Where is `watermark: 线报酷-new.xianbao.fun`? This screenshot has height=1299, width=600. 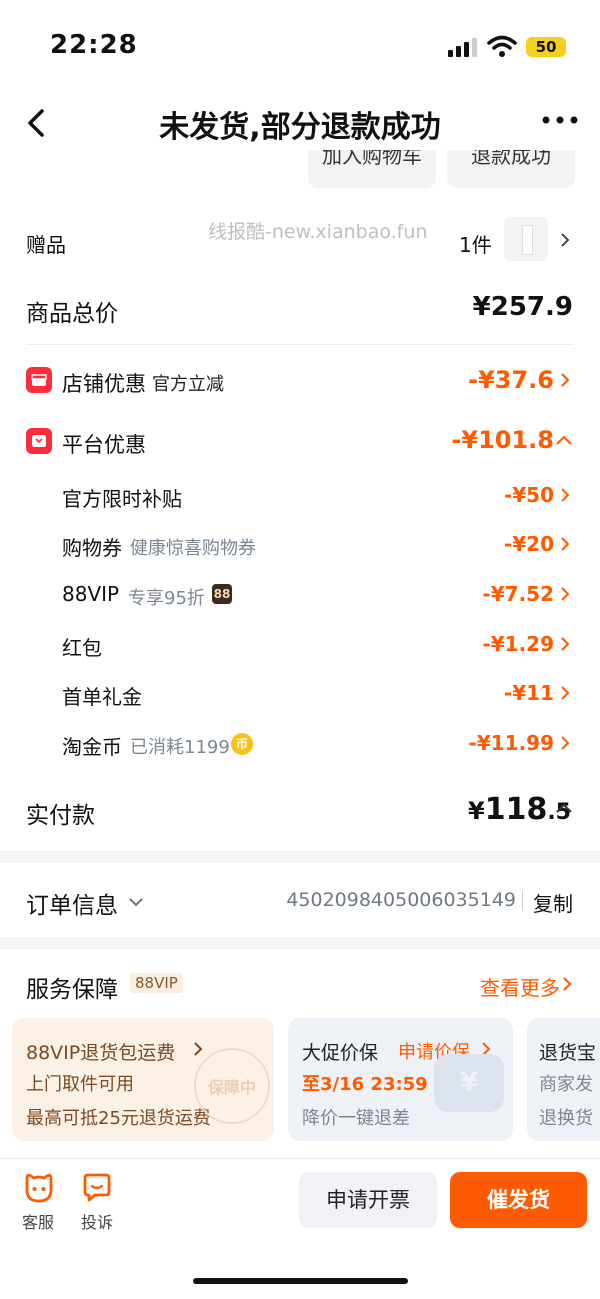
watermark: 线报酷-new.xianbao.fun is located at coordinates (318, 232).